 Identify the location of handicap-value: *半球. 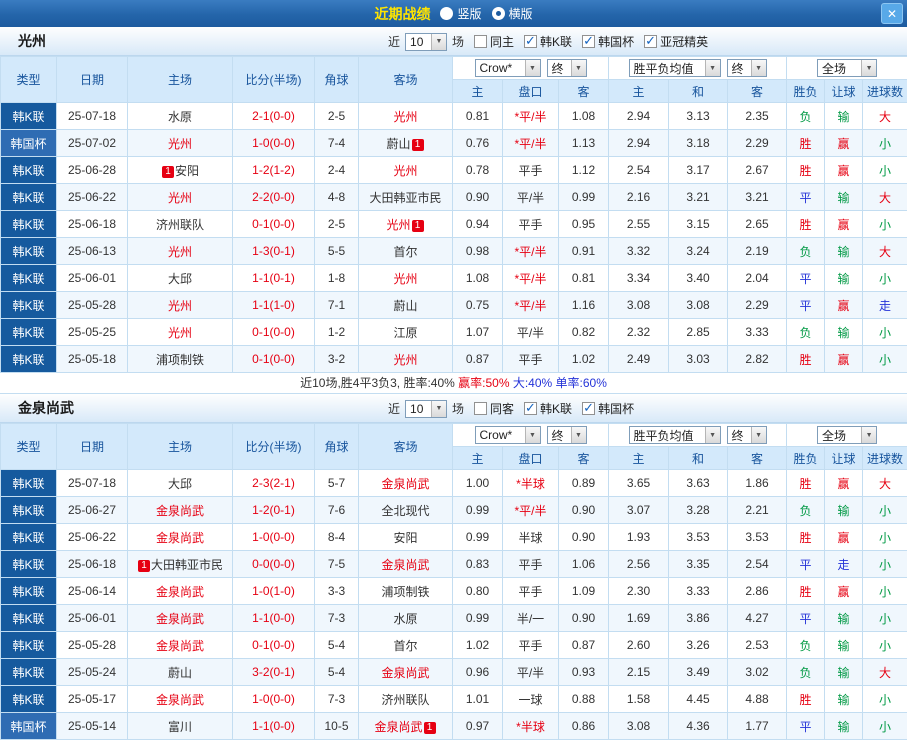
(530, 483).